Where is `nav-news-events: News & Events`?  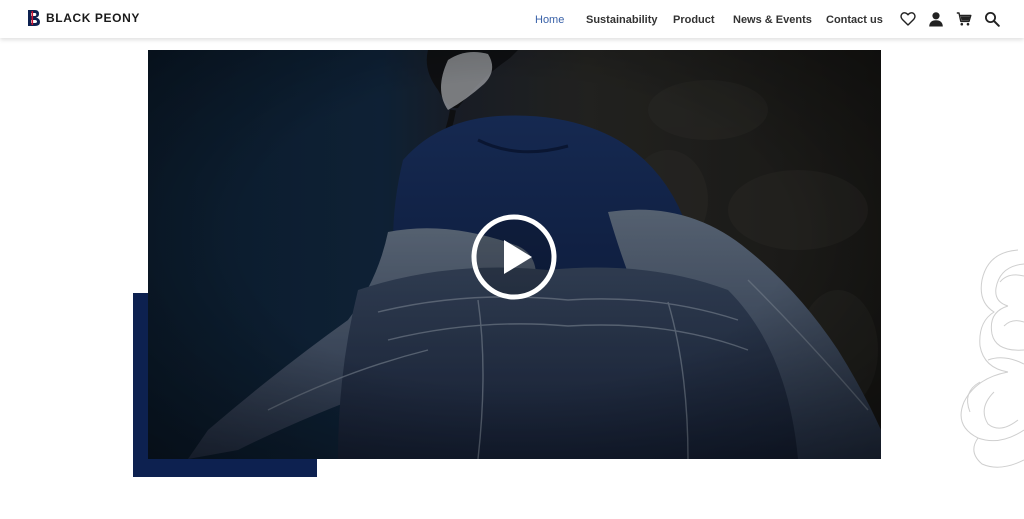 nav-news-events: News & Events is located at coordinates (772, 20).